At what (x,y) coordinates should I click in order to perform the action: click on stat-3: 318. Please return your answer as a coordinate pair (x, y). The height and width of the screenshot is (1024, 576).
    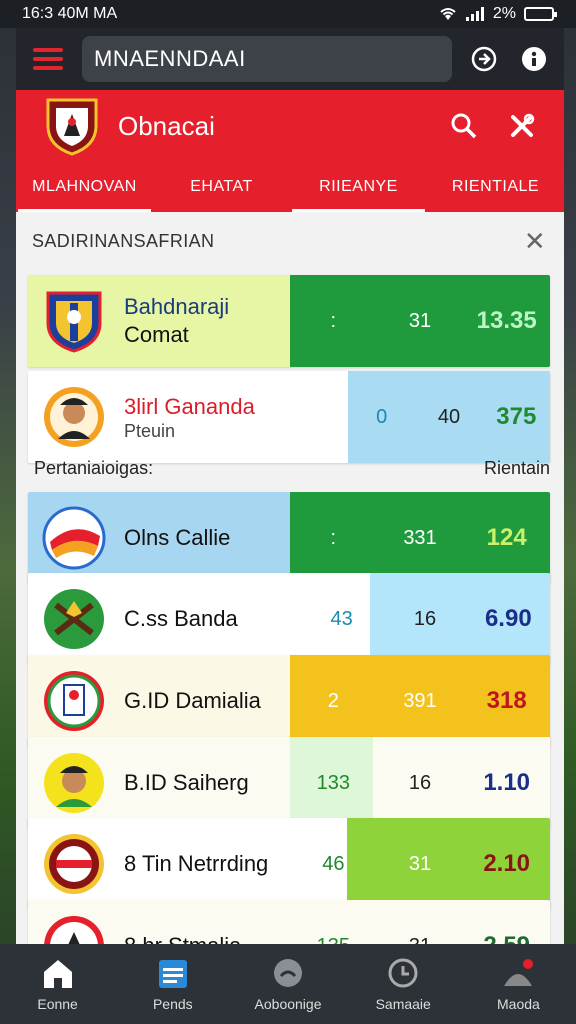
    Looking at the image, I should click on (506, 700).